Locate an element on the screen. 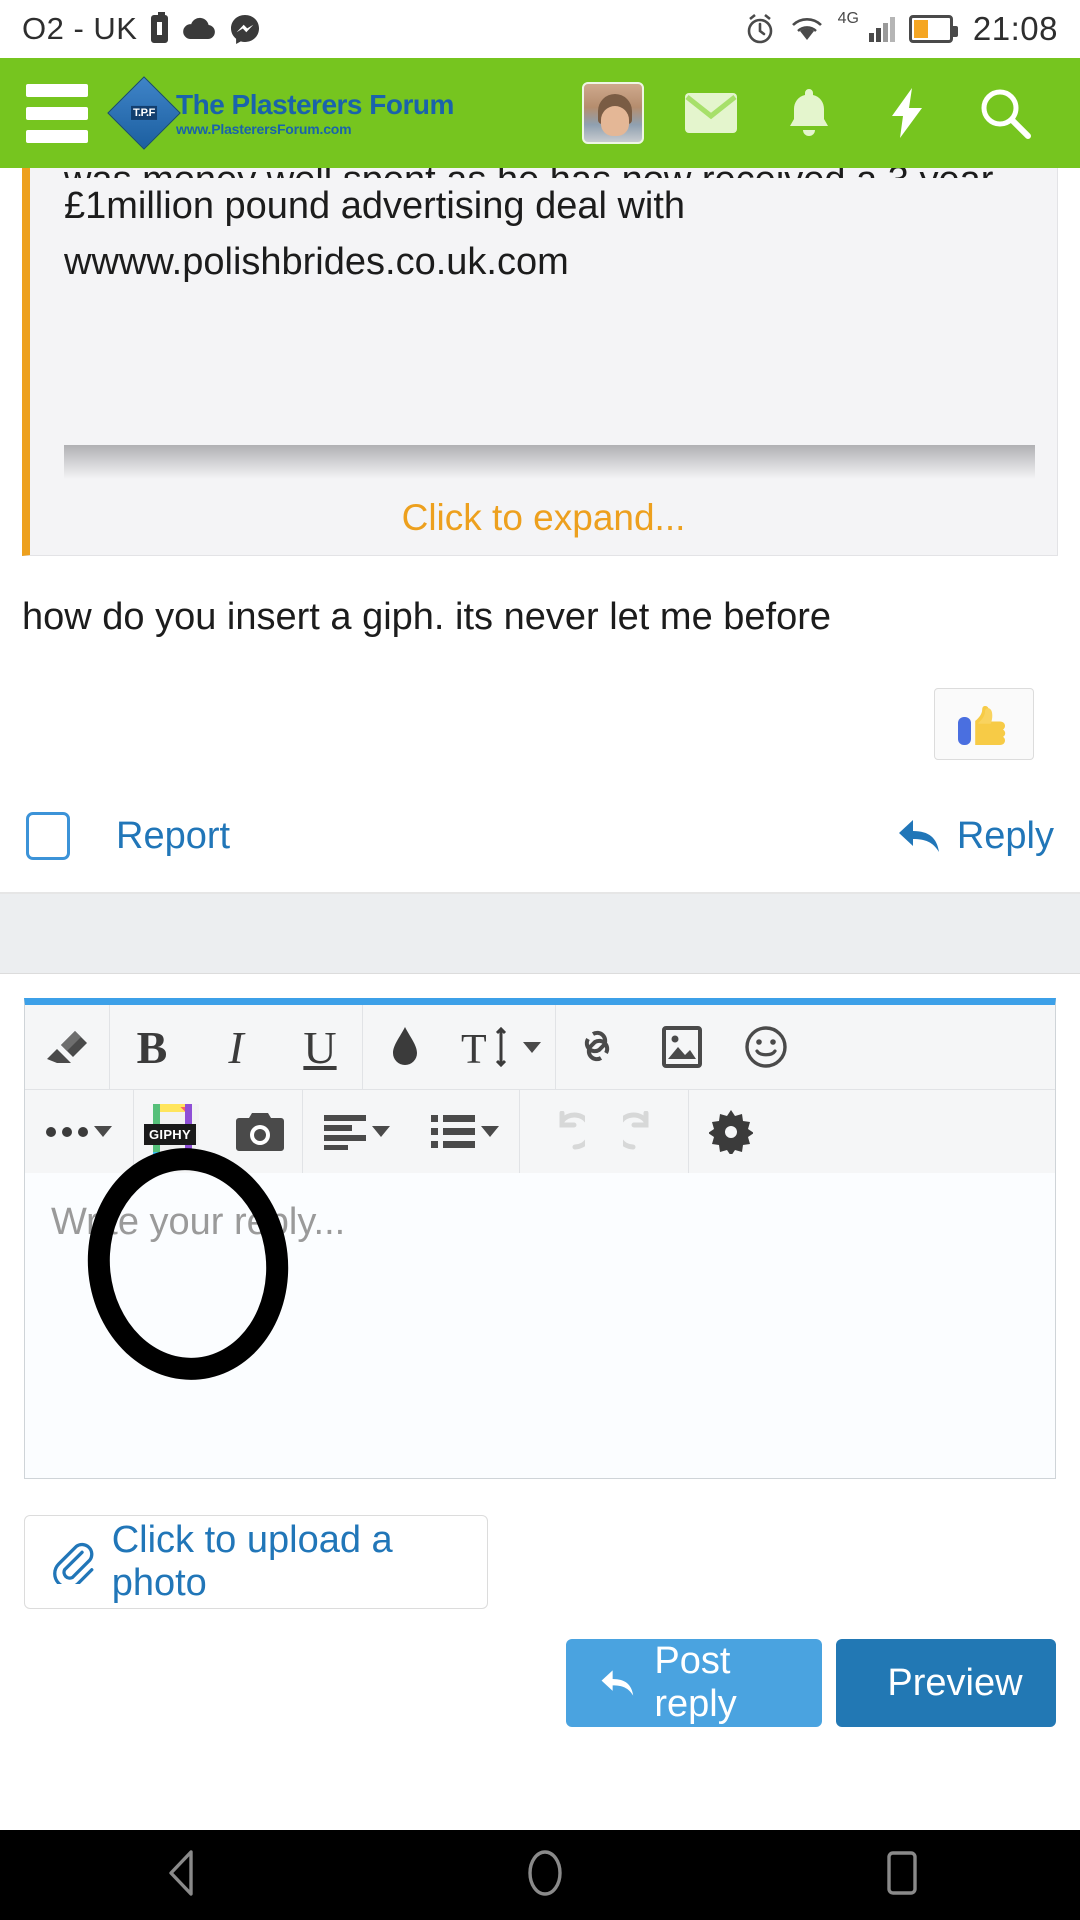 This screenshot has height=1920, width=1080. post-actions: Report Reply is located at coordinates (540, 827).